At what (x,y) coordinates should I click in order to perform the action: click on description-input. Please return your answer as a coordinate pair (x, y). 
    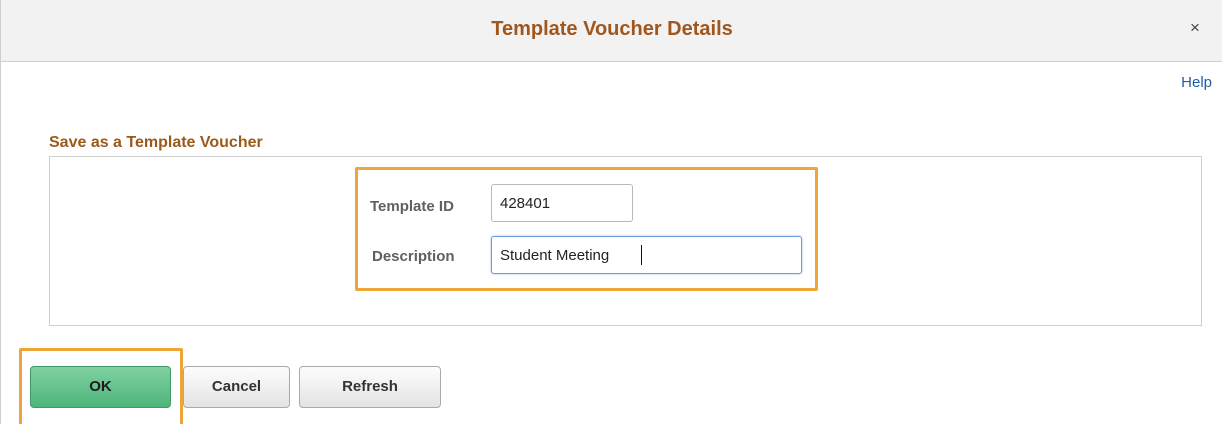
    Looking at the image, I should click on (646, 255).